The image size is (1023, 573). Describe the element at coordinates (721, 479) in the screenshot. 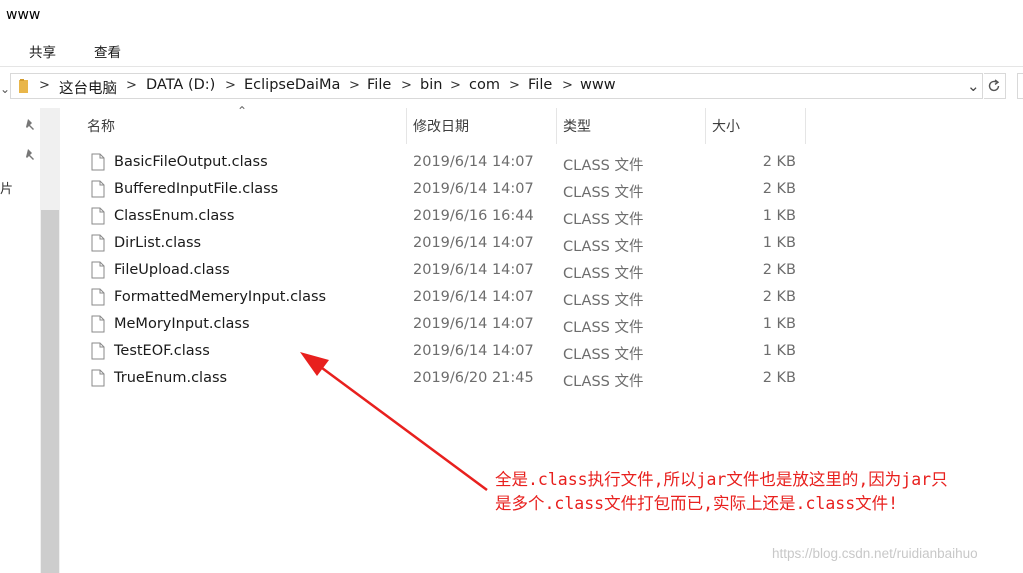

I see `annotation-line-1: 全是.class执行文件,所以jar文件也是放这里的,因为jar只` at that location.